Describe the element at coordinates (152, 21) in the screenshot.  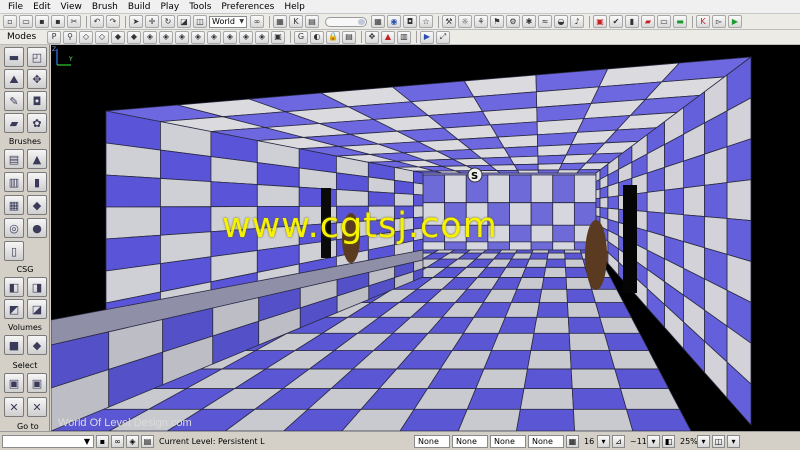
I see `translate-icon: ✛` at that location.